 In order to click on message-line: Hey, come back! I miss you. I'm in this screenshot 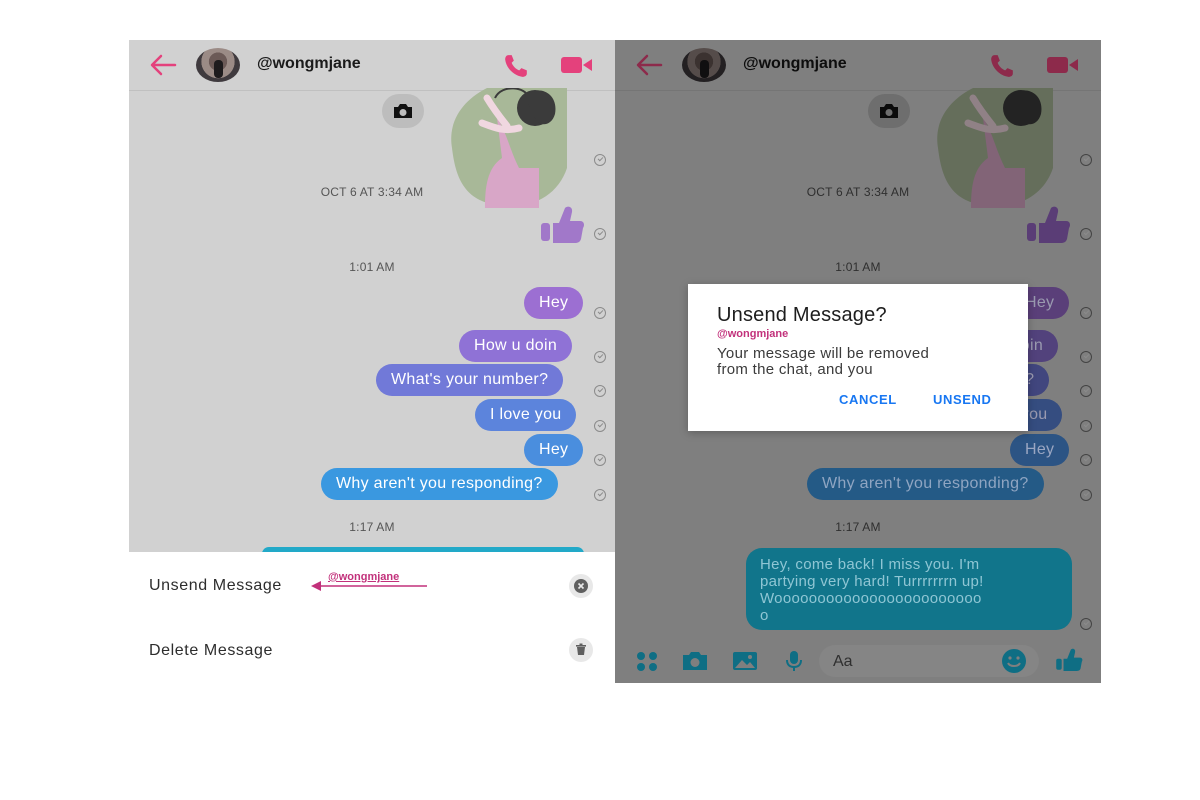, I will do `click(870, 564)`.